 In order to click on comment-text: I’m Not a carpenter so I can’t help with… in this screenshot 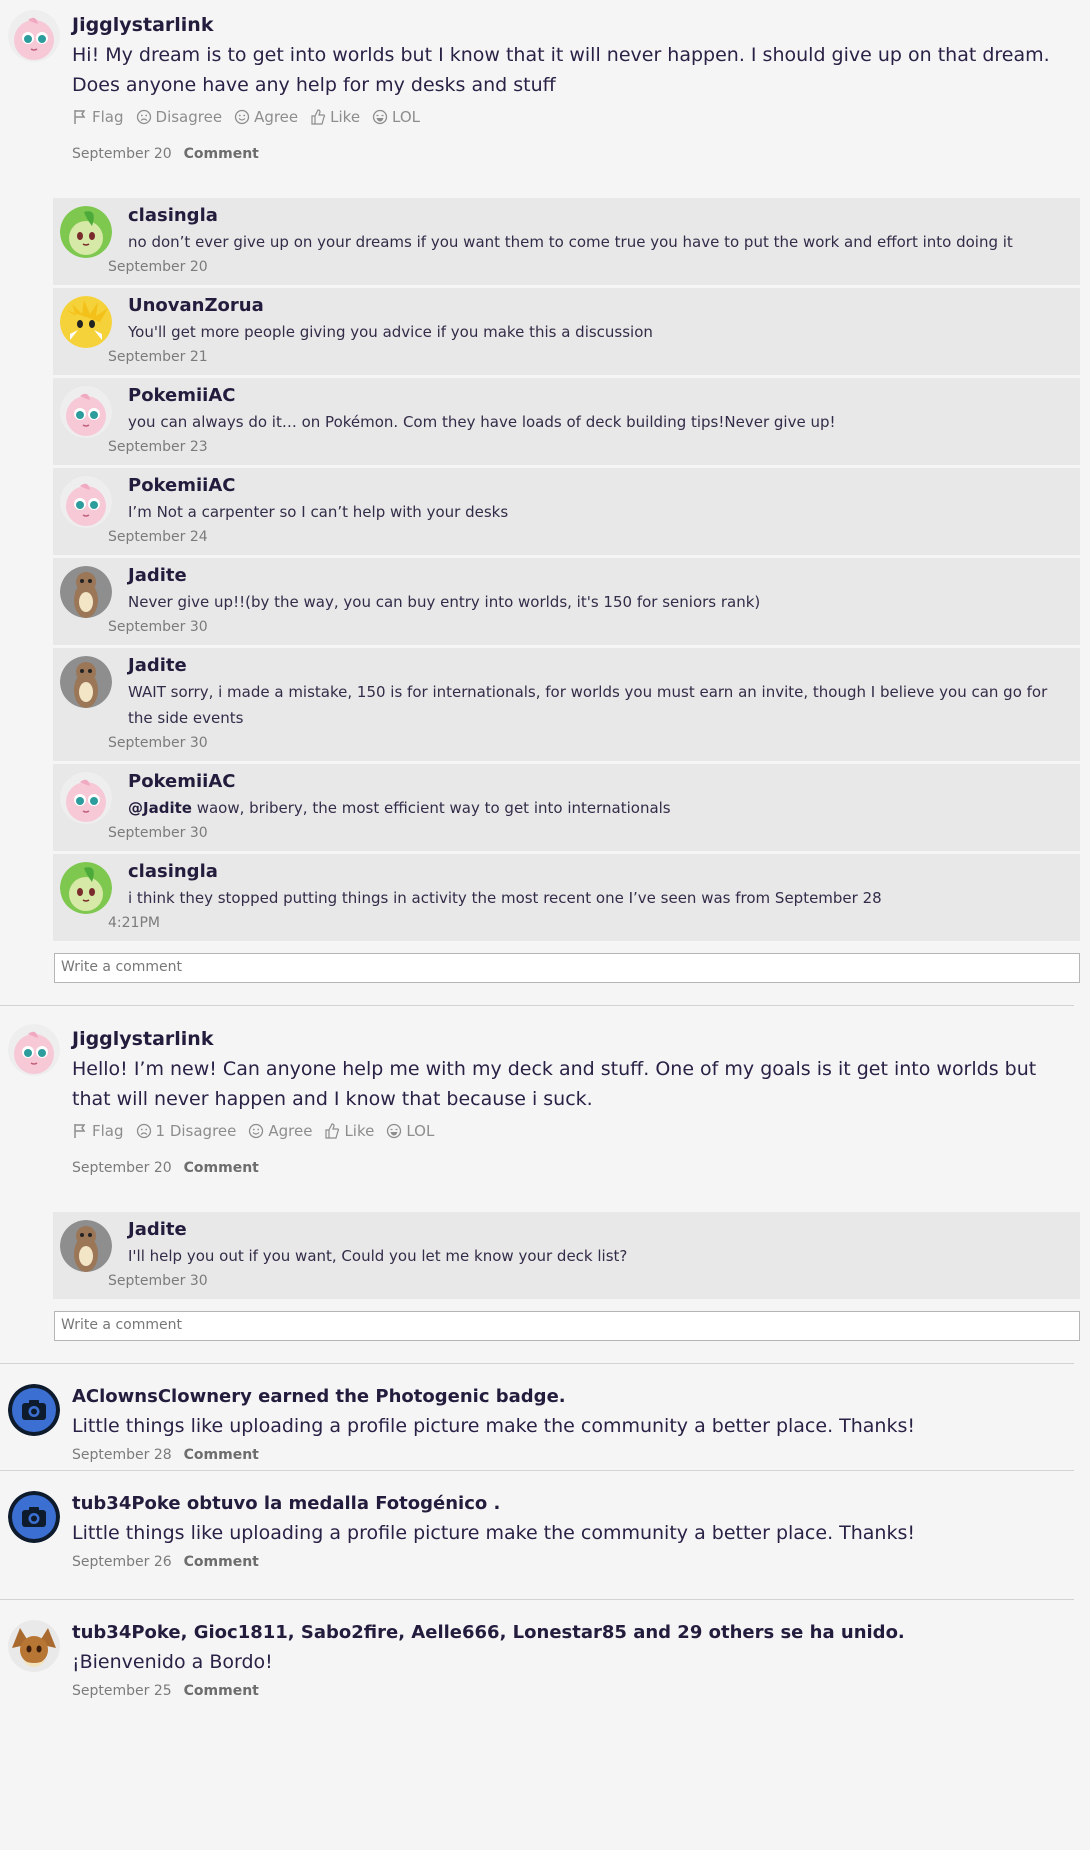, I will do `click(318, 512)`.